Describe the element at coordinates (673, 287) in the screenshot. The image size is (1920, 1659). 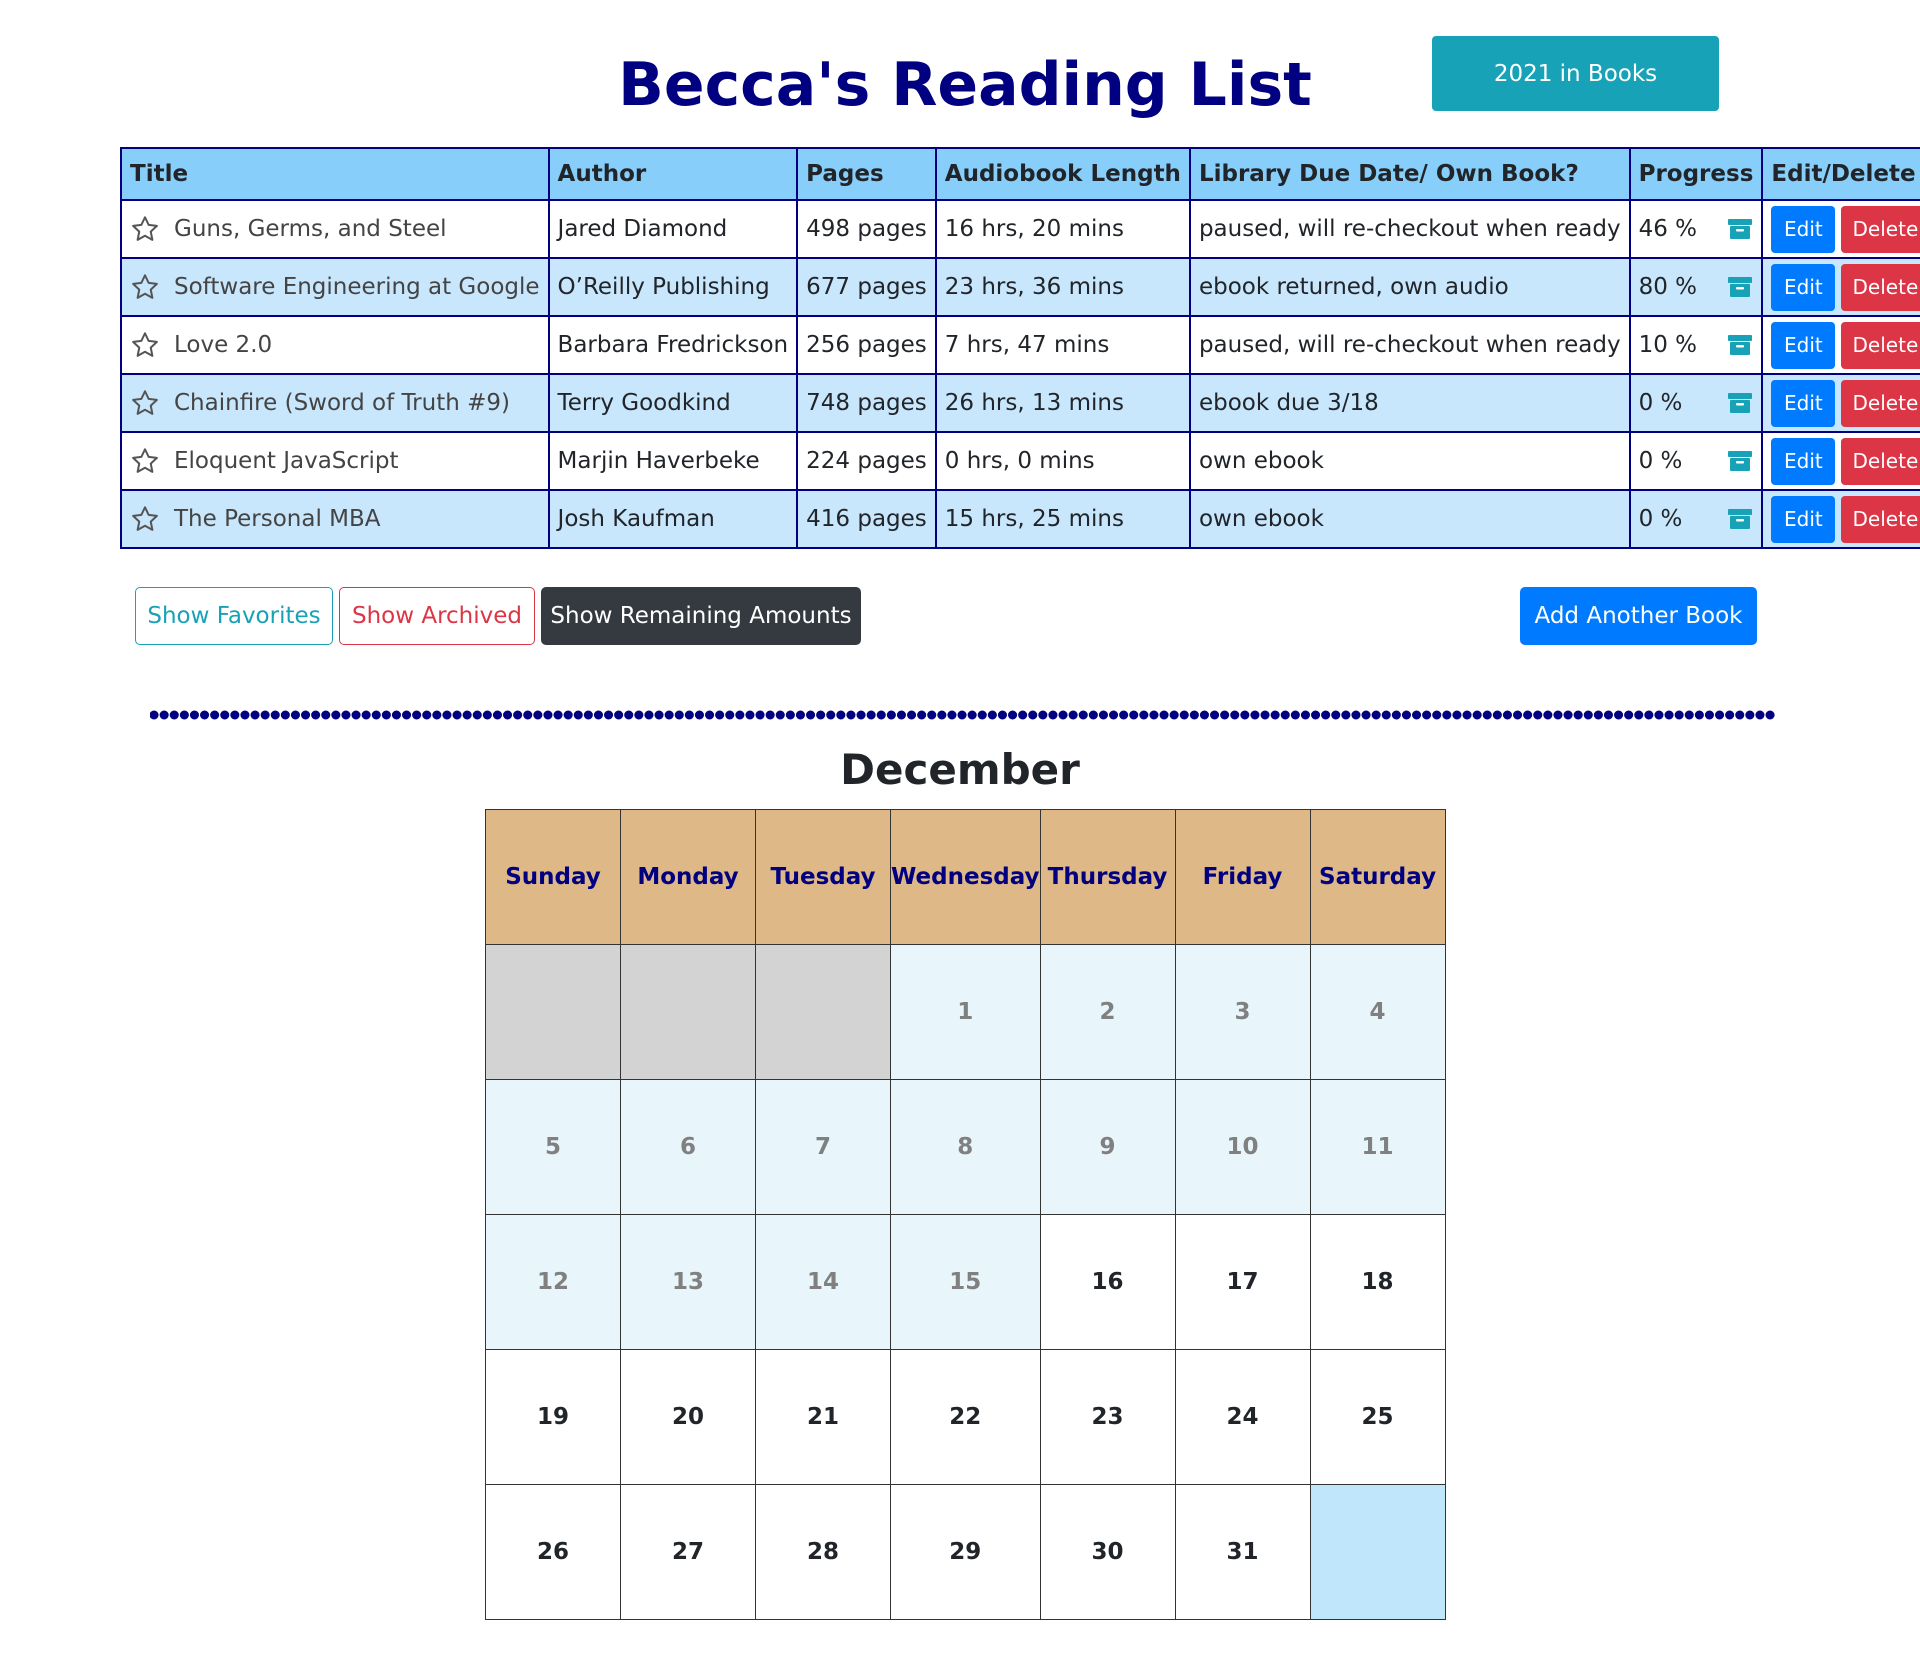
I see `author-cell: O’Reilly Publishing` at that location.